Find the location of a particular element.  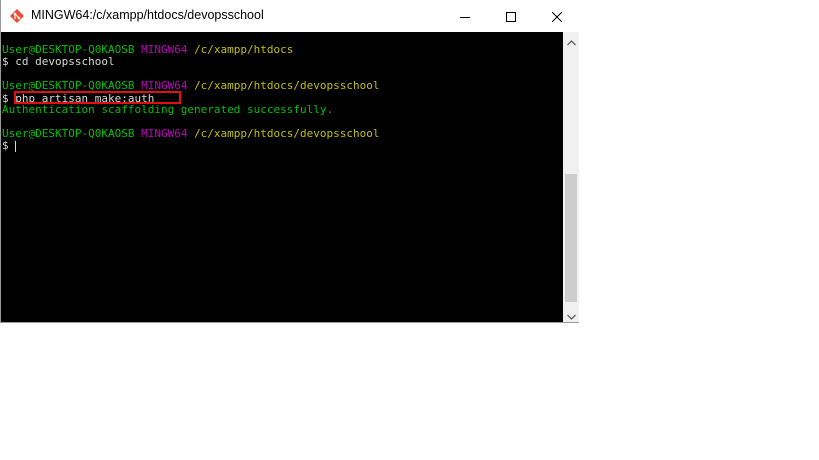

close-button is located at coordinates (557, 16).